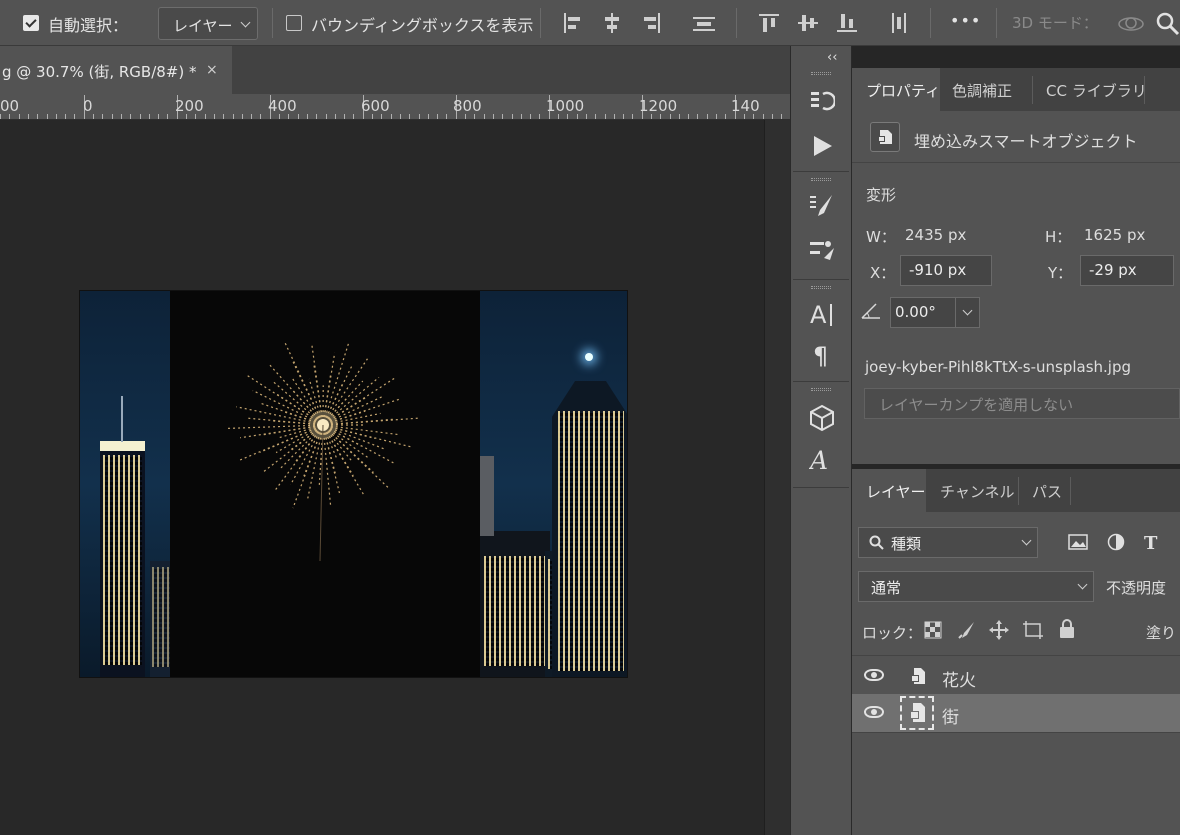 The width and height of the screenshot is (1180, 835). What do you see at coordinates (1127, 270) in the screenshot?
I see `y-position-field: -29 px` at bounding box center [1127, 270].